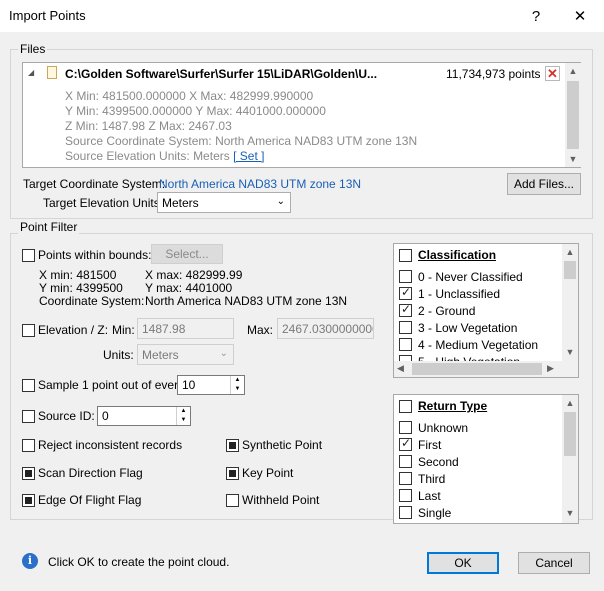 Image resolution: width=604 pixels, height=591 pixels. Describe the element at coordinates (248, 156) in the screenshot. I see `set-units-link: [ Set ]` at that location.